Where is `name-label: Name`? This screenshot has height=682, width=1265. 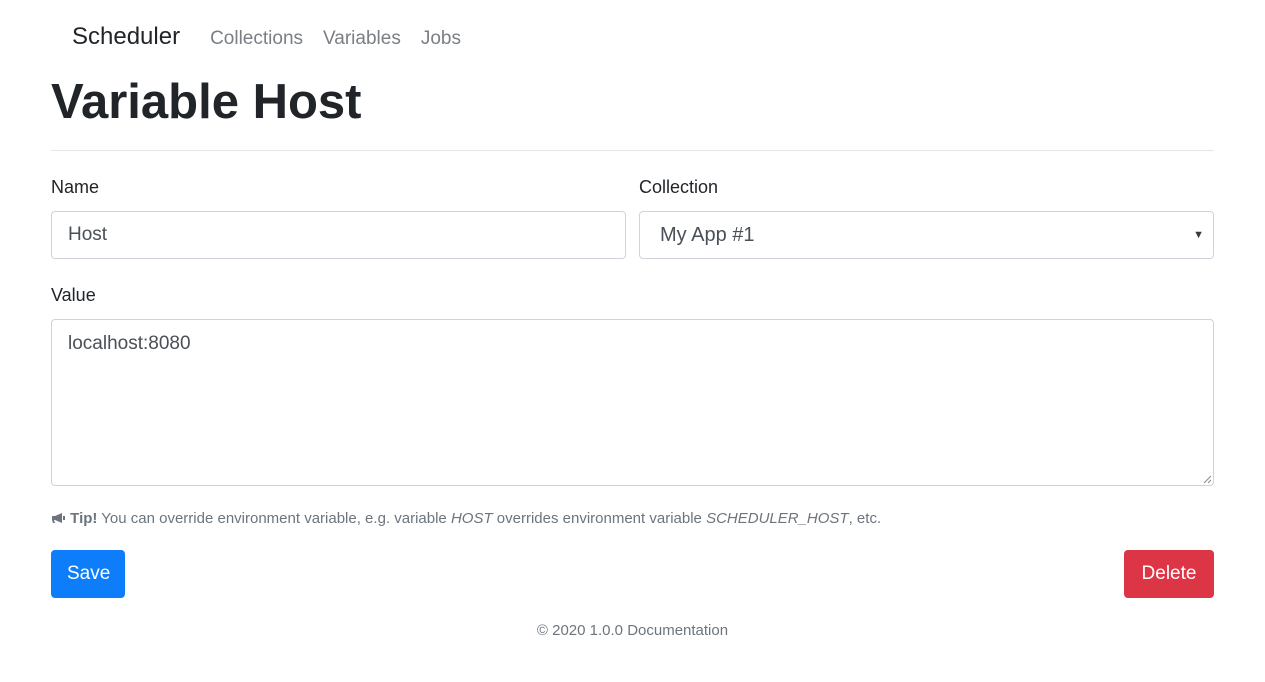 name-label: Name is located at coordinates (75, 187).